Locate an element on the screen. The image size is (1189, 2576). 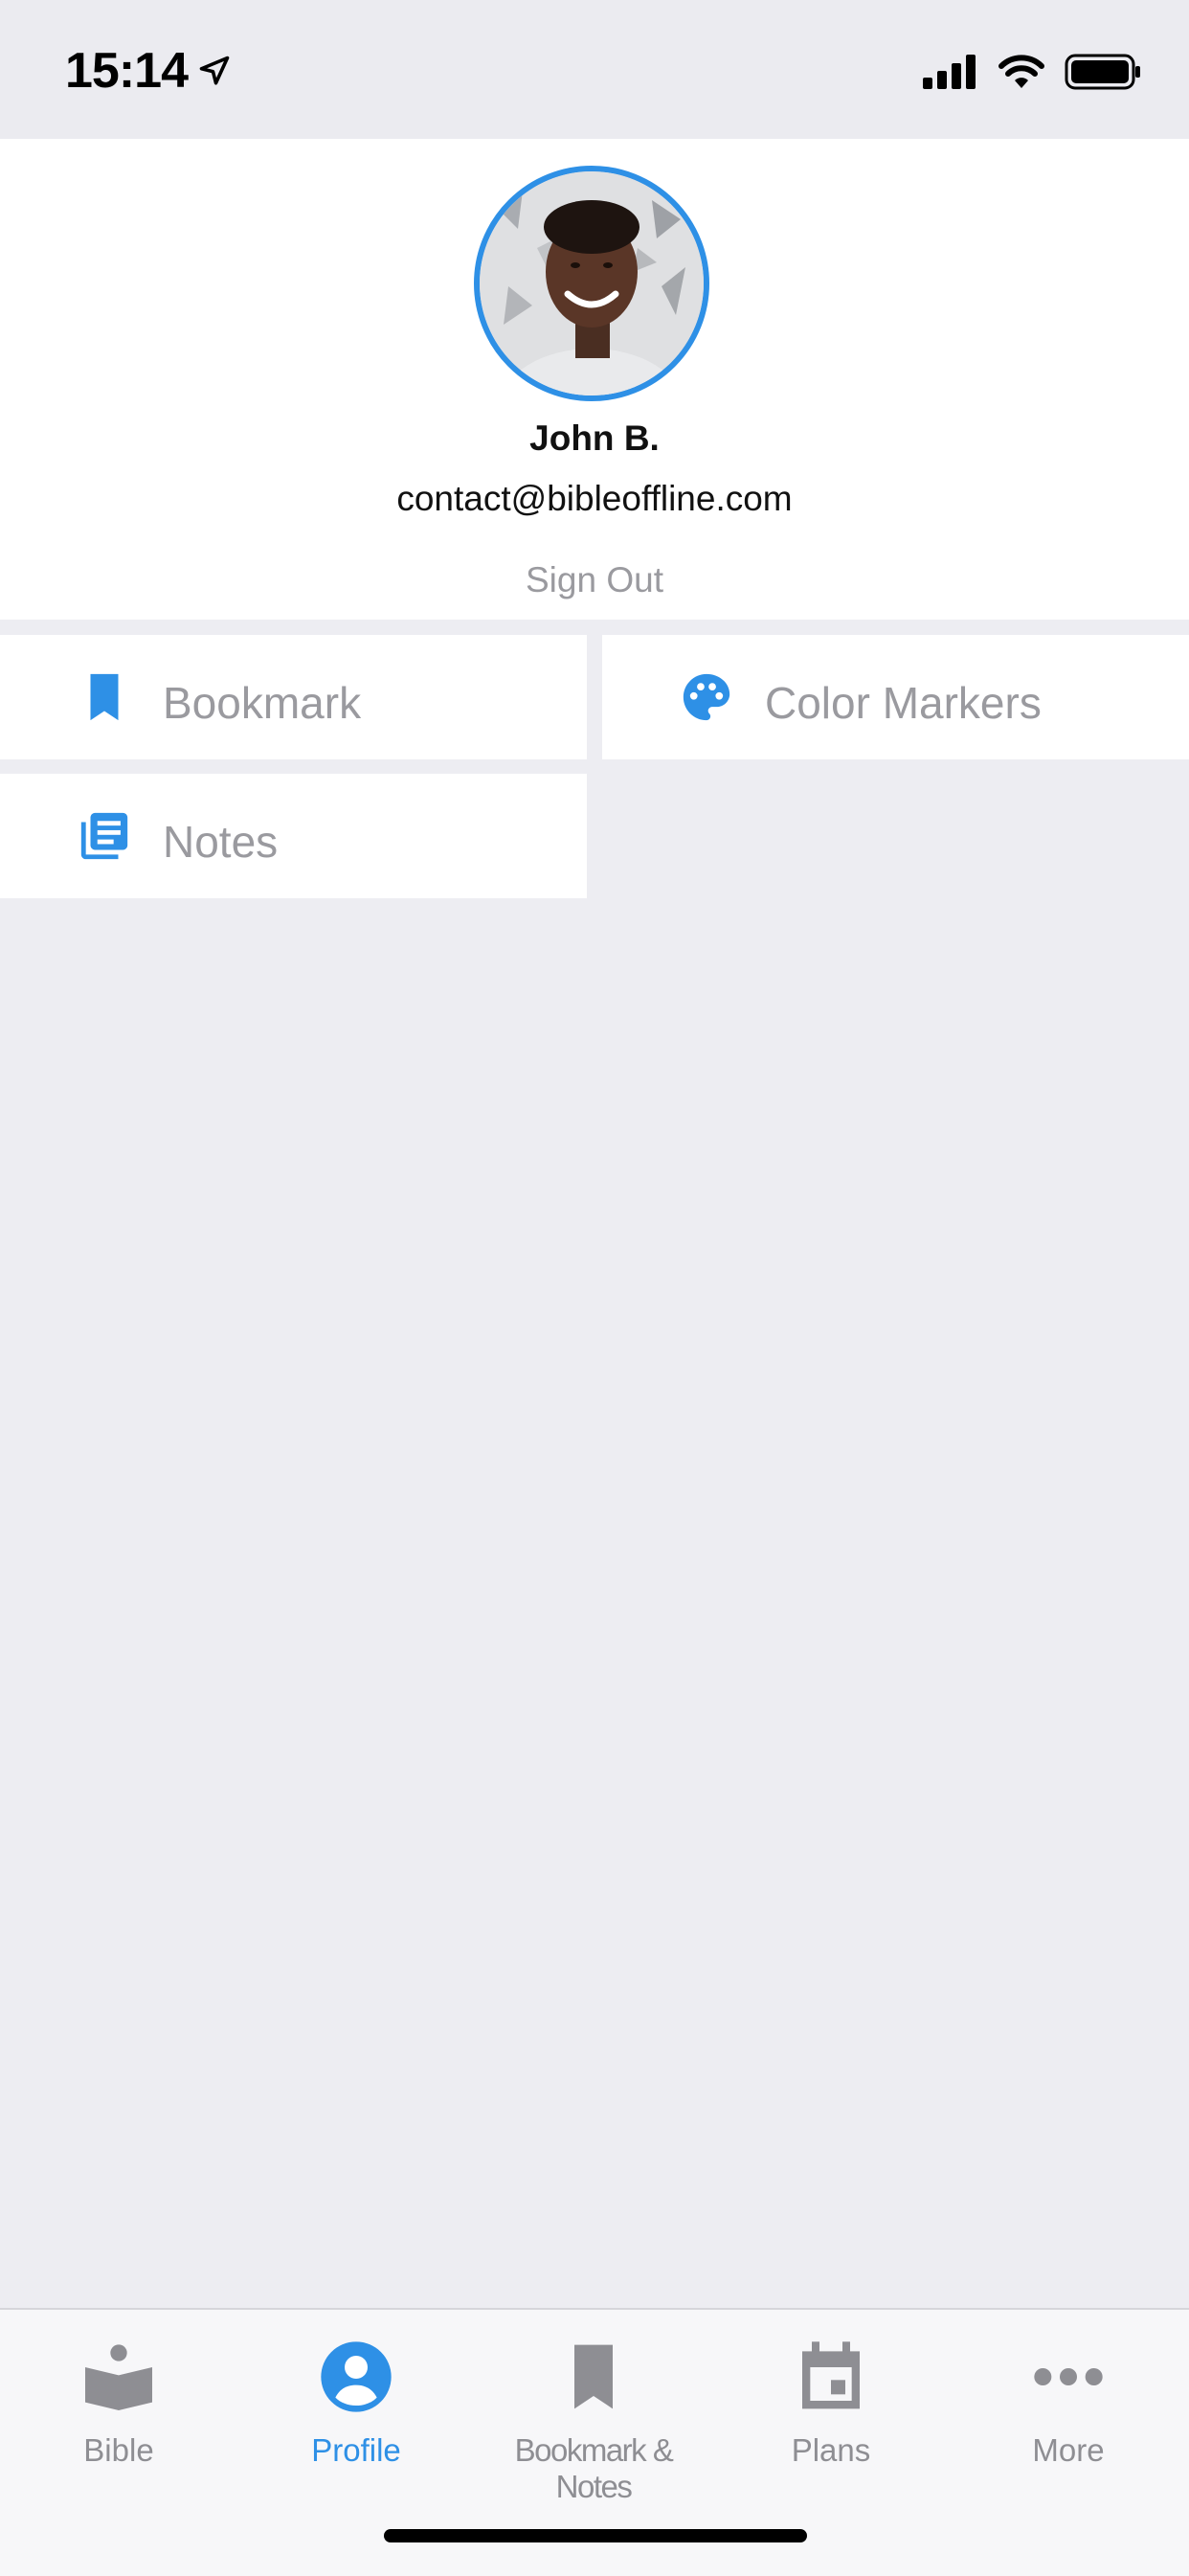
bookmark-label: Bookmark is located at coordinates (262, 703).